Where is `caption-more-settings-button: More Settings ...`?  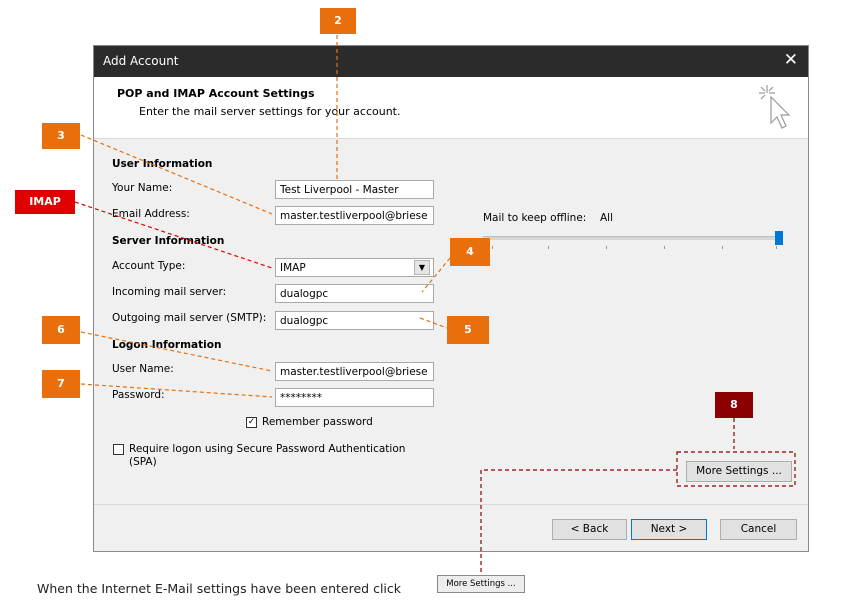 caption-more-settings-button: More Settings ... is located at coordinates (481, 584).